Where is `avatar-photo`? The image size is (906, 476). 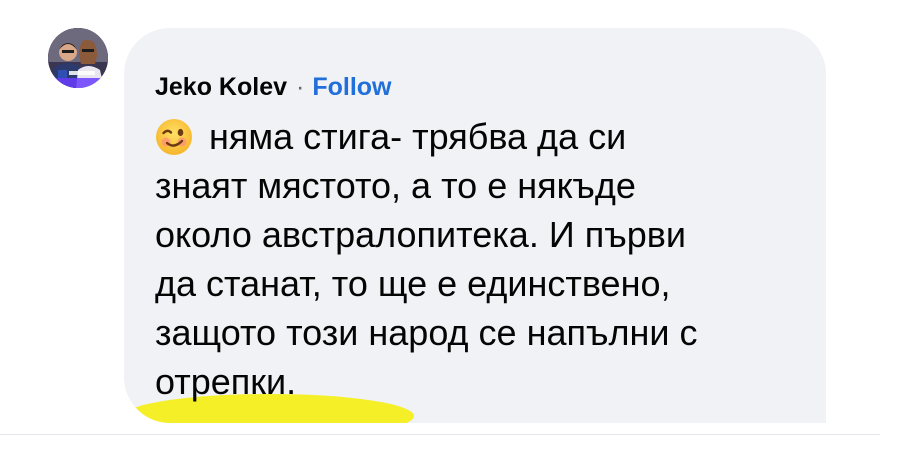
avatar-photo is located at coordinates (78, 58).